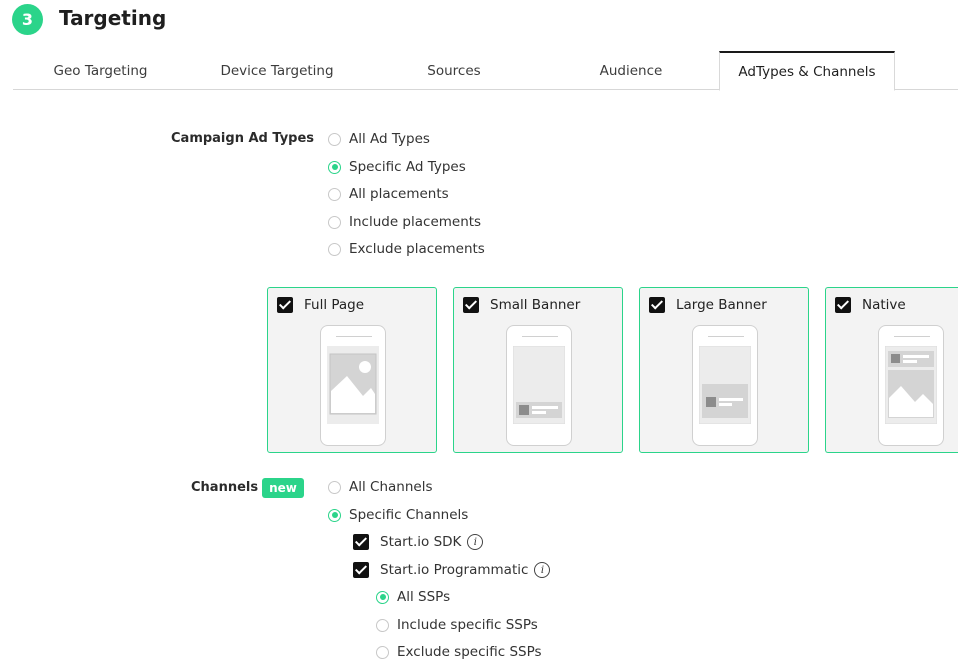 This screenshot has width=958, height=664. What do you see at coordinates (657, 305) in the screenshot?
I see `large-banner-checkbox` at bounding box center [657, 305].